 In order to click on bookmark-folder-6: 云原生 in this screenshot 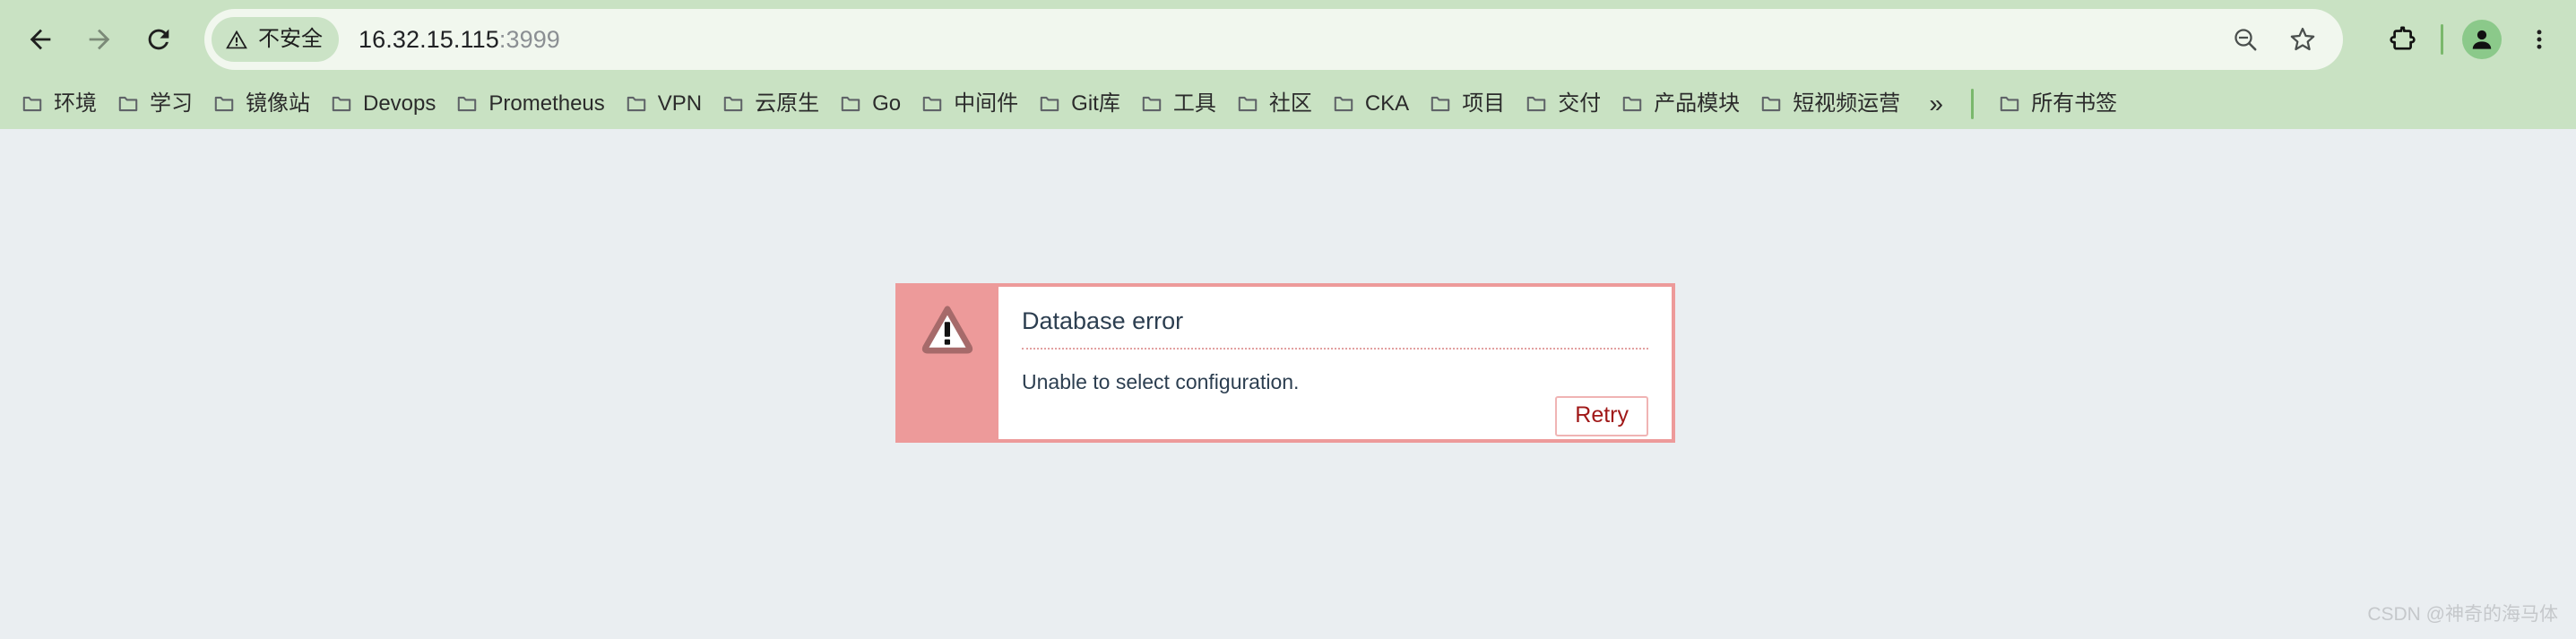, I will do `click(770, 104)`.